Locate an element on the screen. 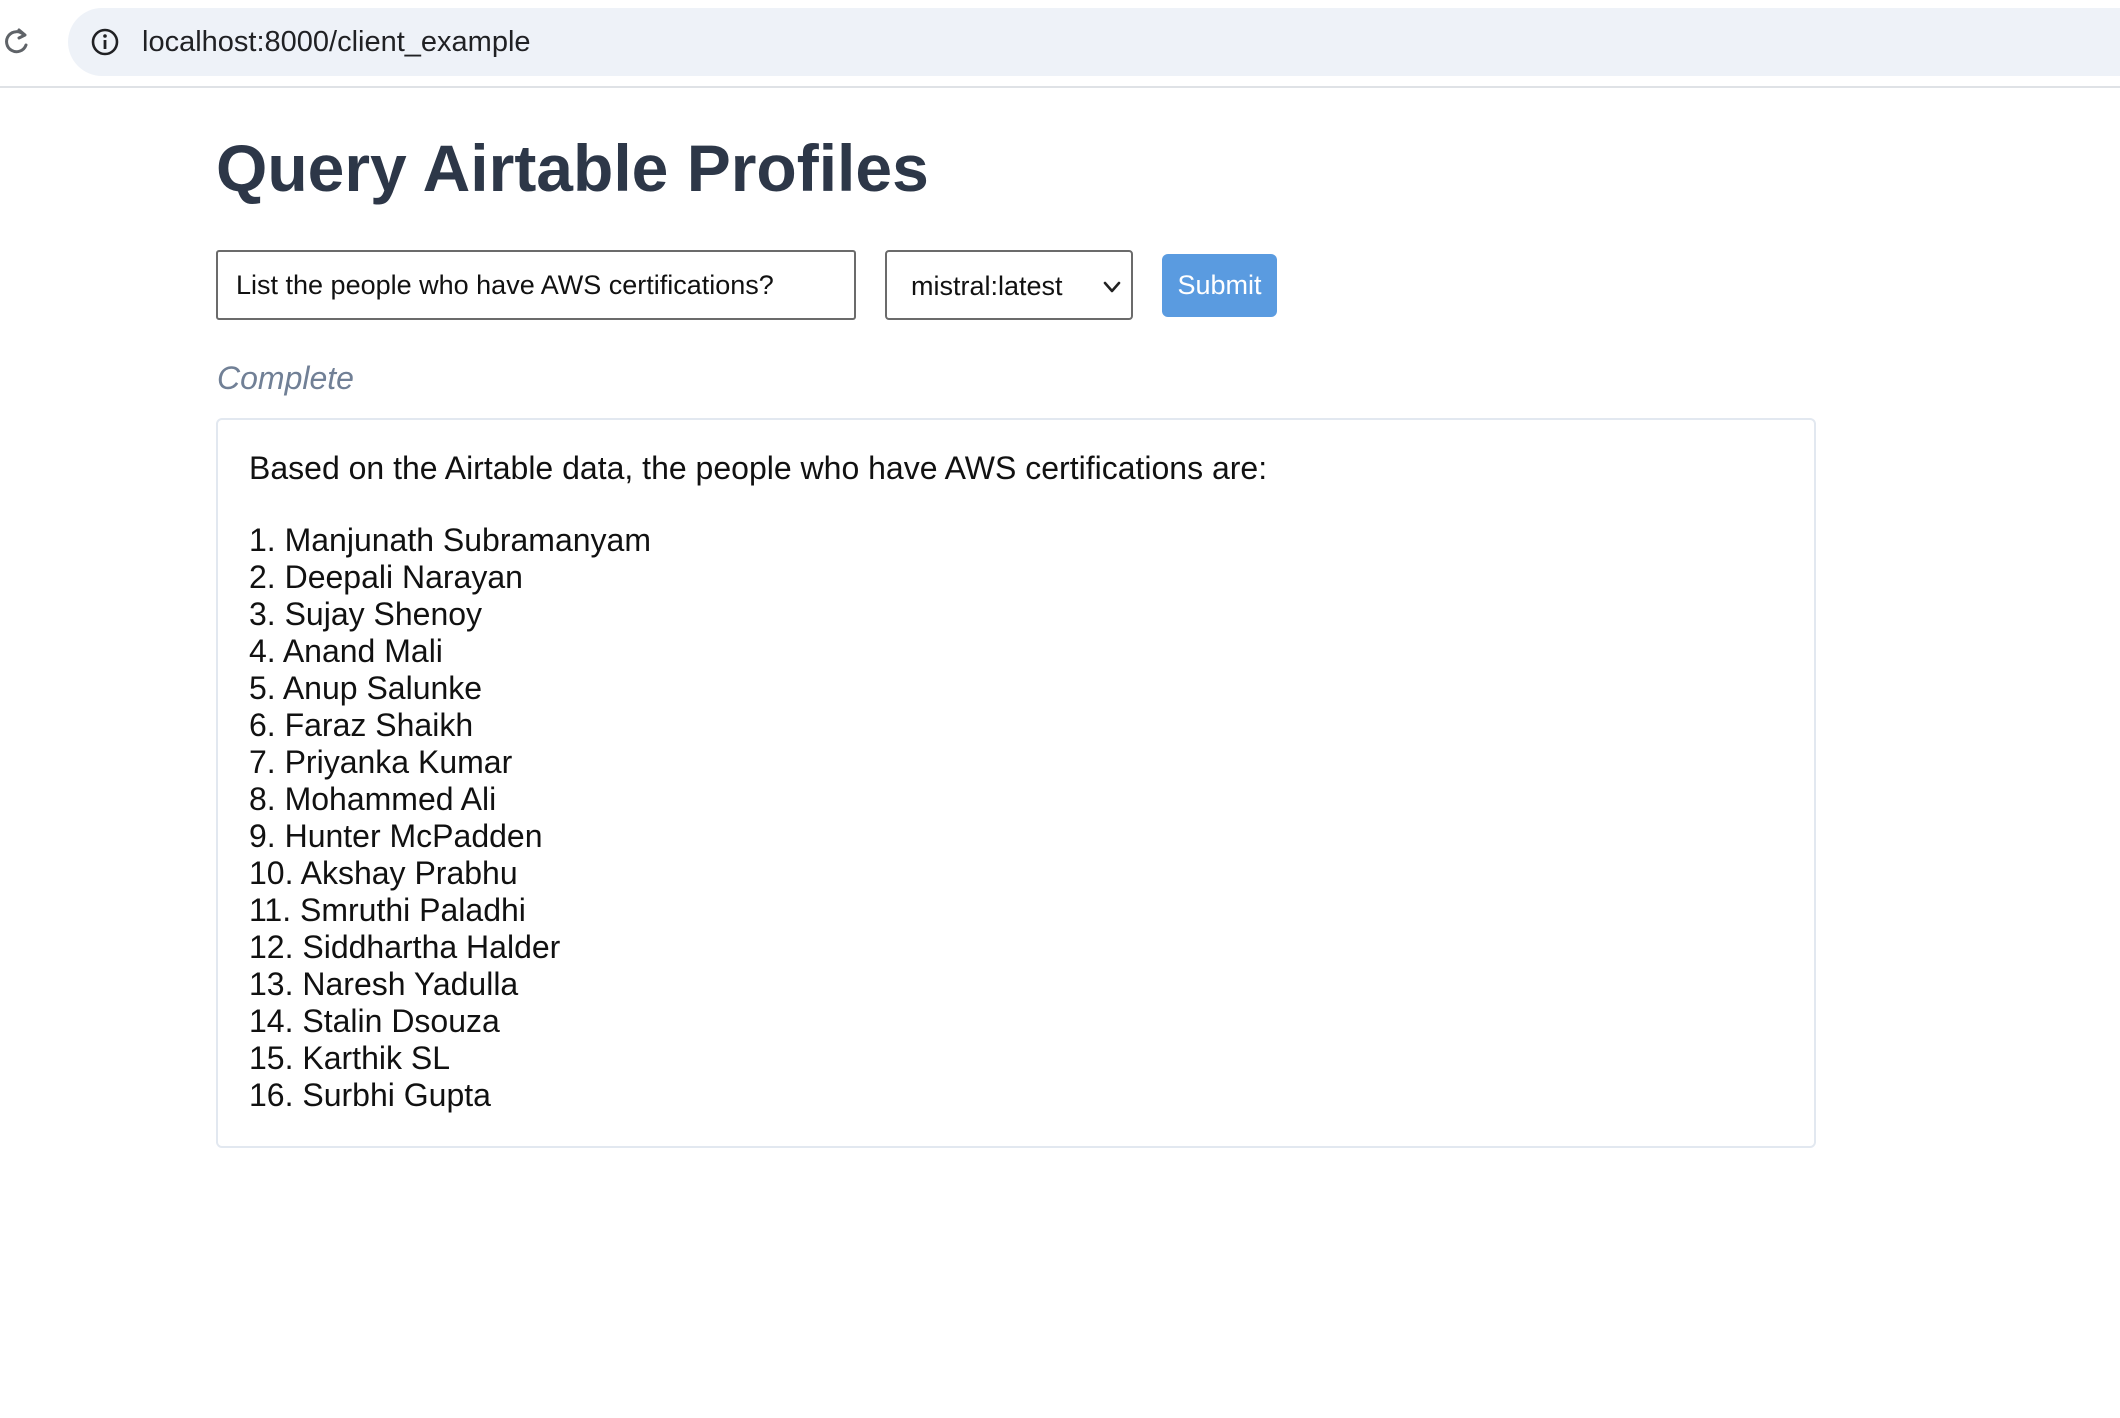 This screenshot has width=2120, height=1418. status-text: Complete is located at coordinates (285, 378).